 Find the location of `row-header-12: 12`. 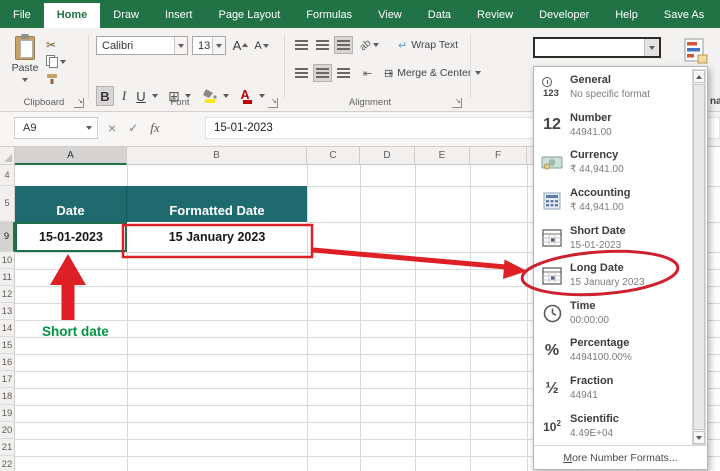

row-header-12: 12 is located at coordinates (7, 294).